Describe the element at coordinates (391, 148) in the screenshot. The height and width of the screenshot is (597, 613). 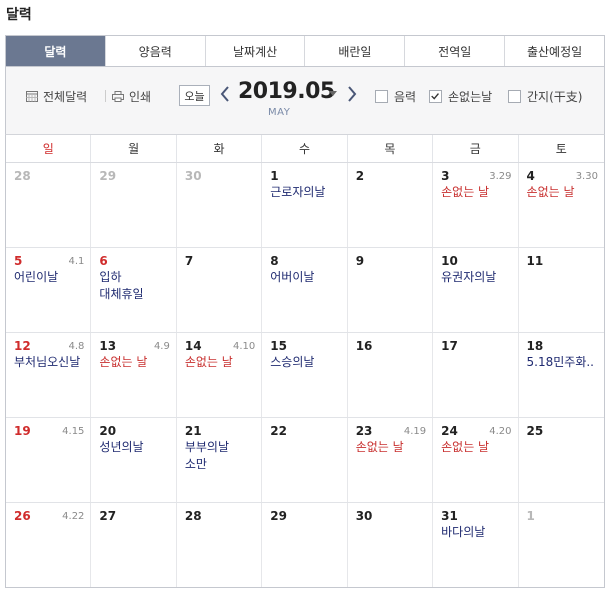
I see `weekday-thursday: 목` at that location.